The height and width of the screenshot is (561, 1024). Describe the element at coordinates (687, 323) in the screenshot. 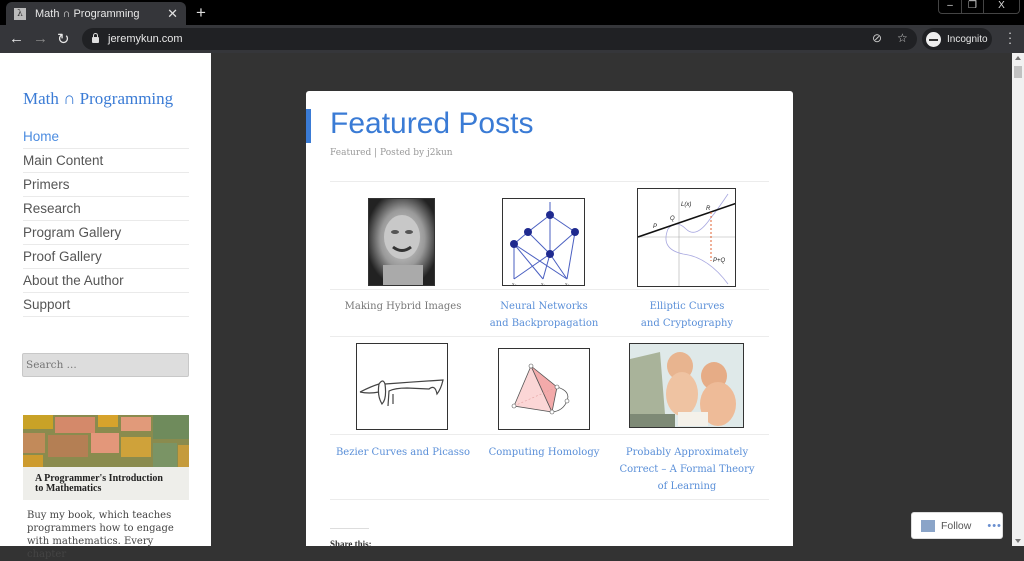

I see `caption-line: and Cryptography` at that location.